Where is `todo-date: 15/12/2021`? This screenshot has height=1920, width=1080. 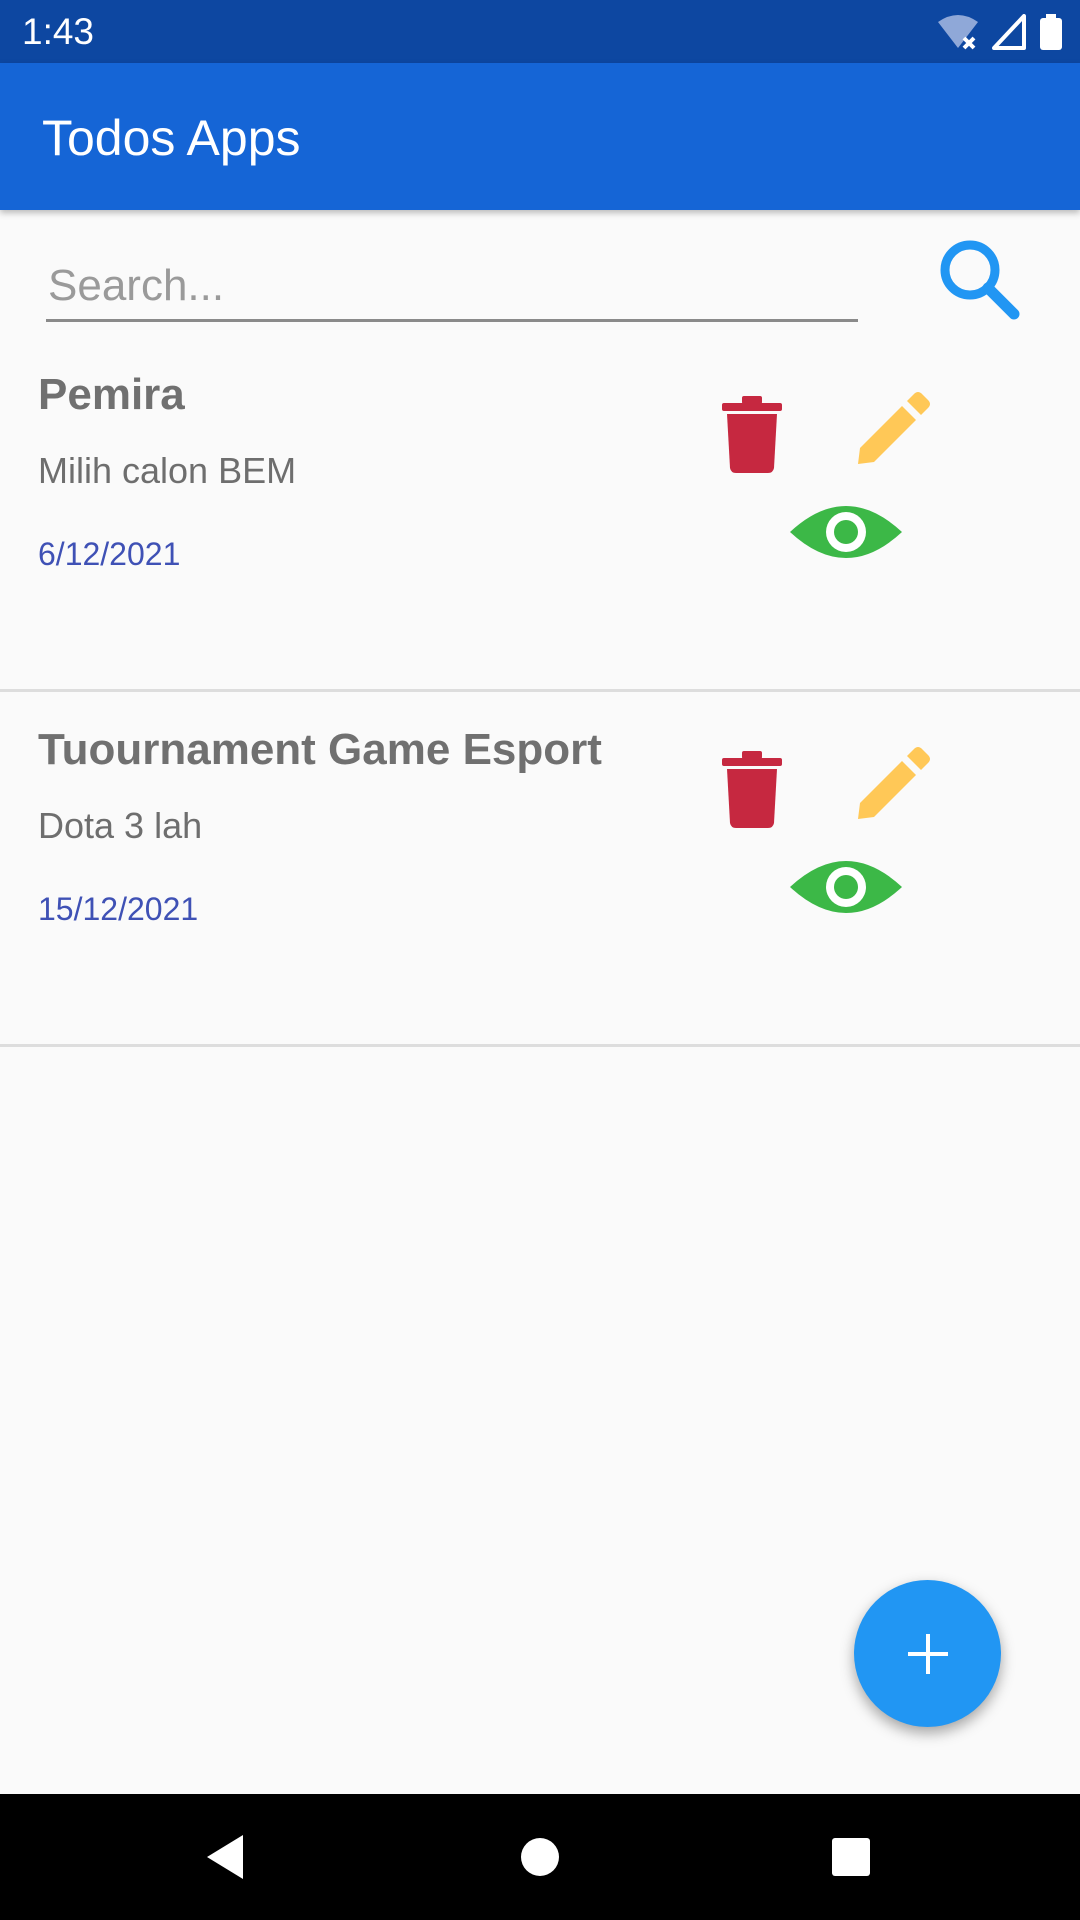 todo-date: 15/12/2021 is located at coordinates (118, 909).